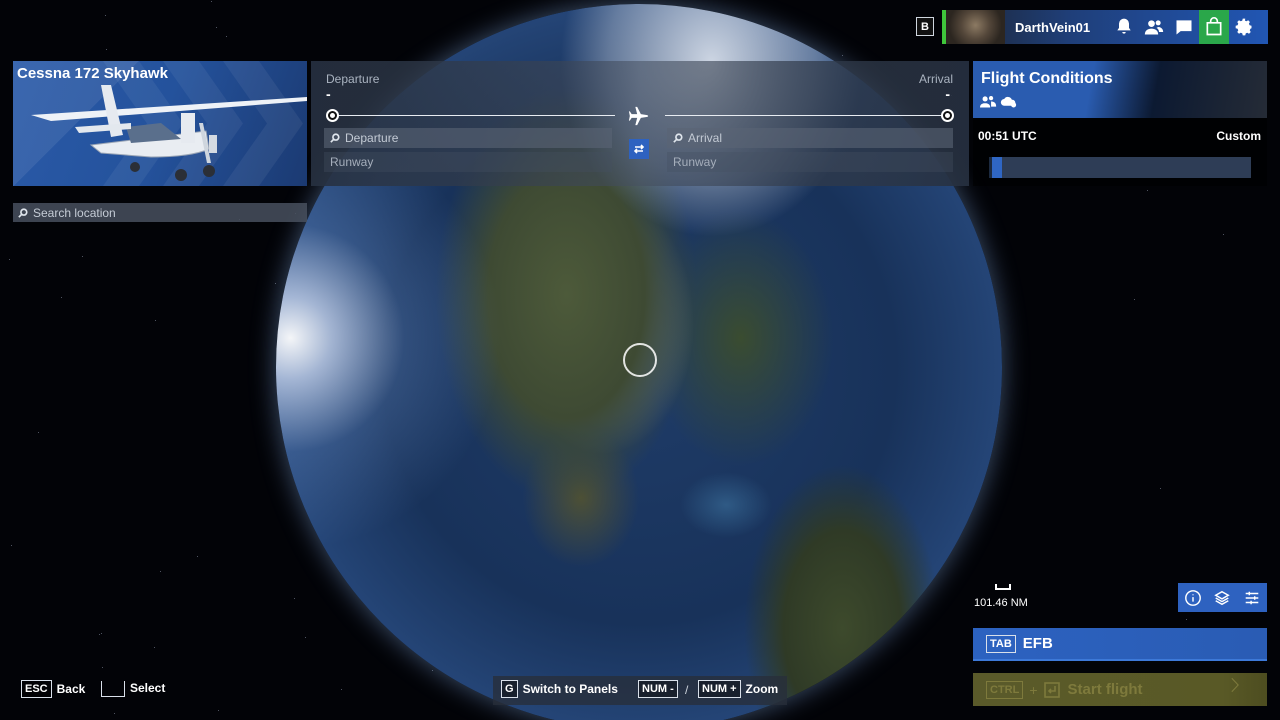  What do you see at coordinates (935, 79) in the screenshot?
I see `arrival-heading: Arrival` at bounding box center [935, 79].